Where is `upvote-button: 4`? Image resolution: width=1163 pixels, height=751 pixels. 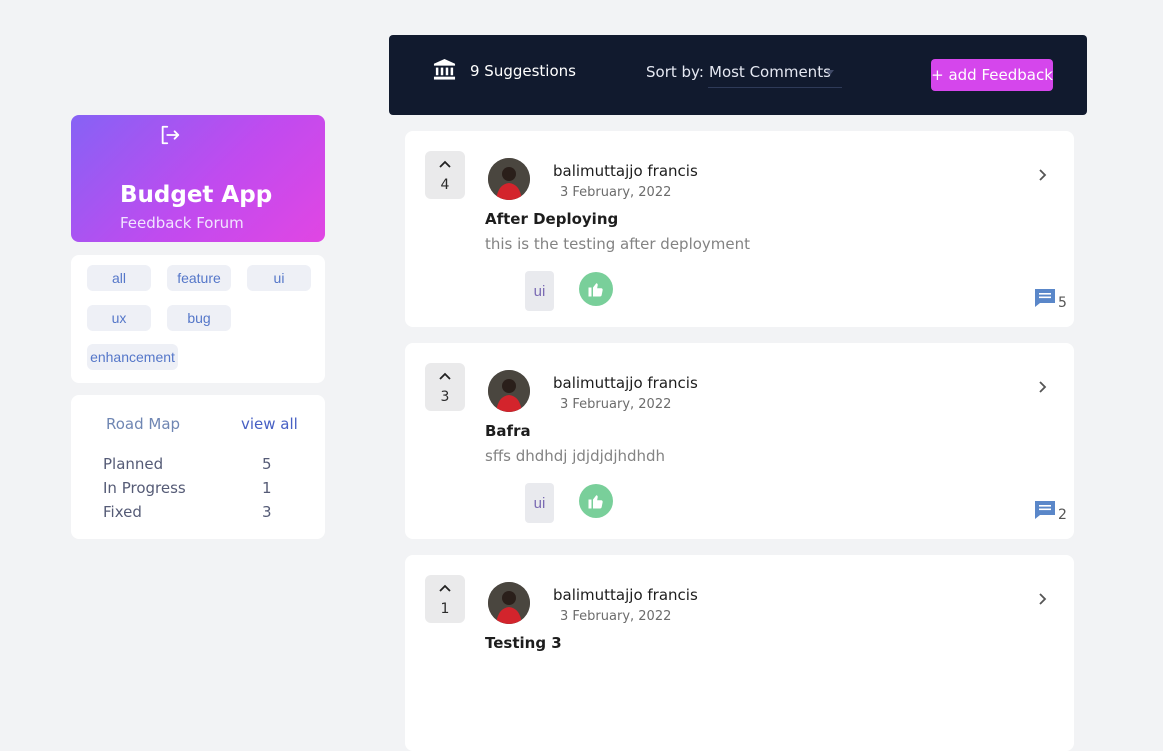
upvote-button: 4 is located at coordinates (445, 175).